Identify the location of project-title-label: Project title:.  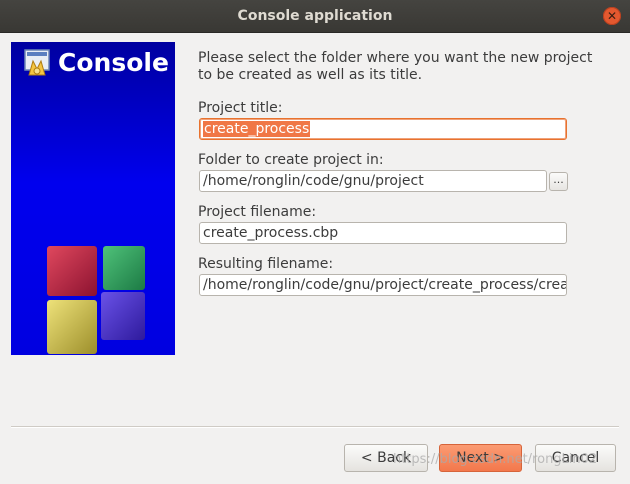
(240, 108).